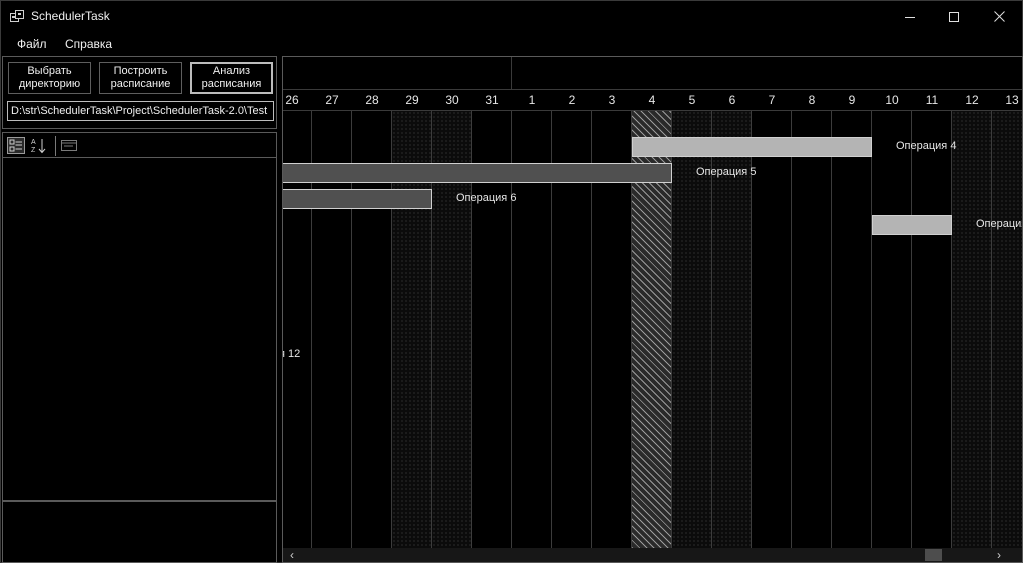 The height and width of the screenshot is (563, 1023). I want to click on day-label: 30, so click(452, 100).